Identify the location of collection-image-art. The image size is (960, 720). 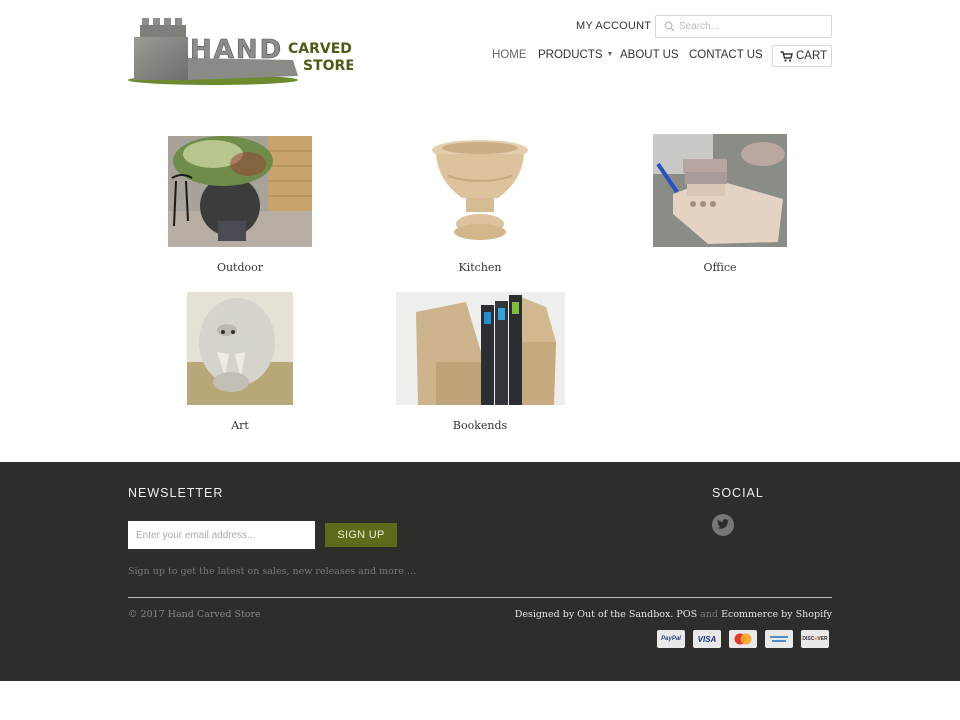
(240, 348).